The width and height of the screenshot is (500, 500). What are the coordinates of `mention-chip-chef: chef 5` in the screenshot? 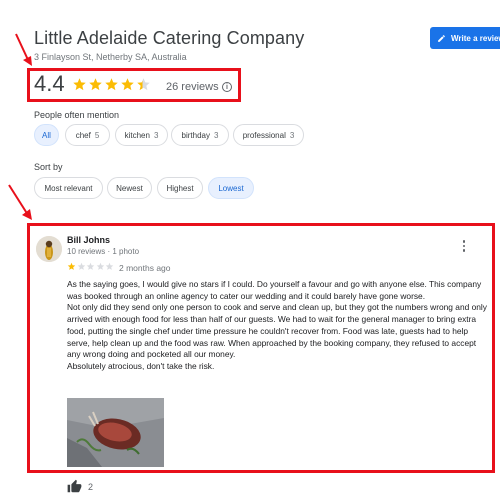 It's located at (87, 135).